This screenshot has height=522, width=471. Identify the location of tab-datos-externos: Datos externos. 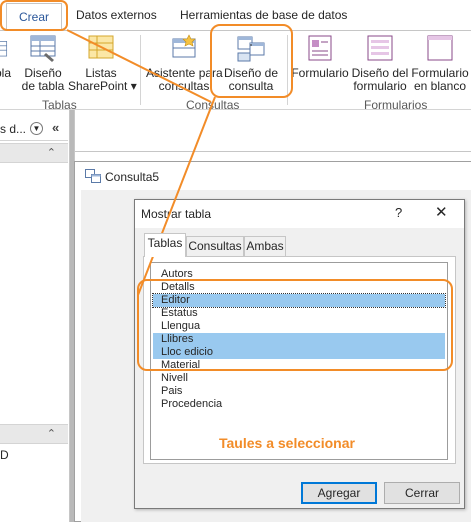
(116, 15).